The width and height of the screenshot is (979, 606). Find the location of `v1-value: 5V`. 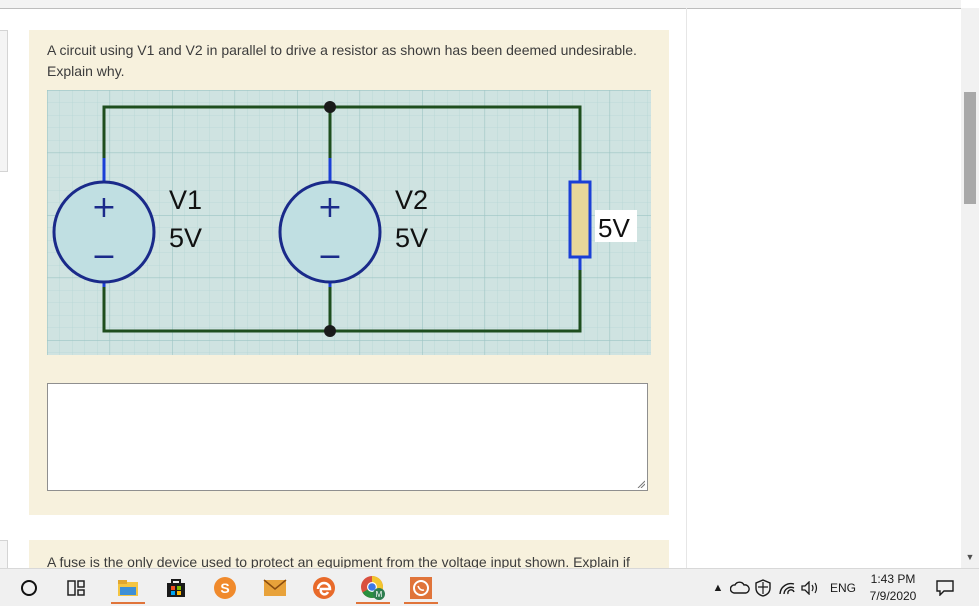

v1-value: 5V is located at coordinates (185, 238).